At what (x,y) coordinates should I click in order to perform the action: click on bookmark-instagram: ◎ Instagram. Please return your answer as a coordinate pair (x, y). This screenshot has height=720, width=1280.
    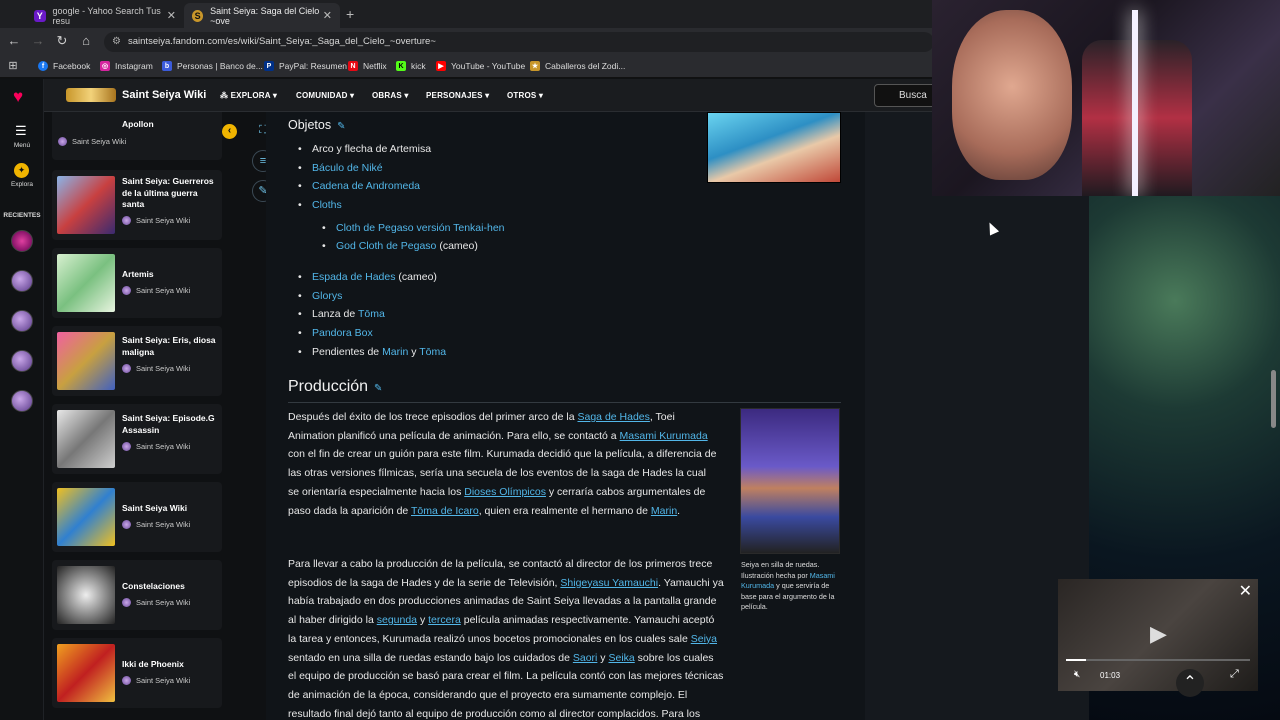
    Looking at the image, I should click on (126, 66).